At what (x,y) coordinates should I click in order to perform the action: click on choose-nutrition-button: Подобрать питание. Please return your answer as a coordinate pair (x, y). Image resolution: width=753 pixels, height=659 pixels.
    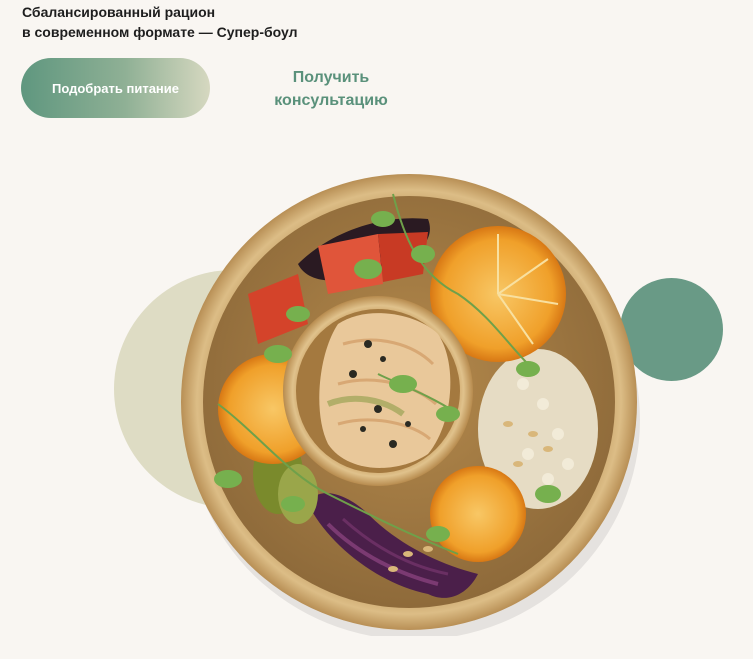
    Looking at the image, I should click on (115, 88).